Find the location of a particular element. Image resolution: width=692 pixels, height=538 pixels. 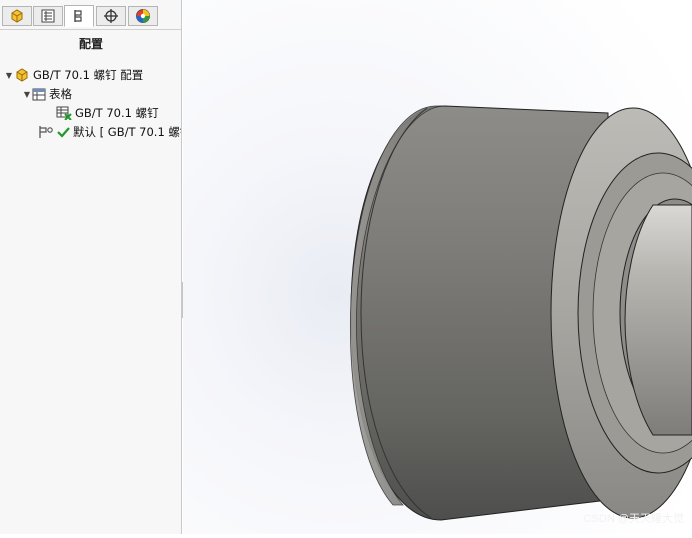

tree-item-design-table-label: GB/T 70.1 螺钉 is located at coordinates (117, 113).